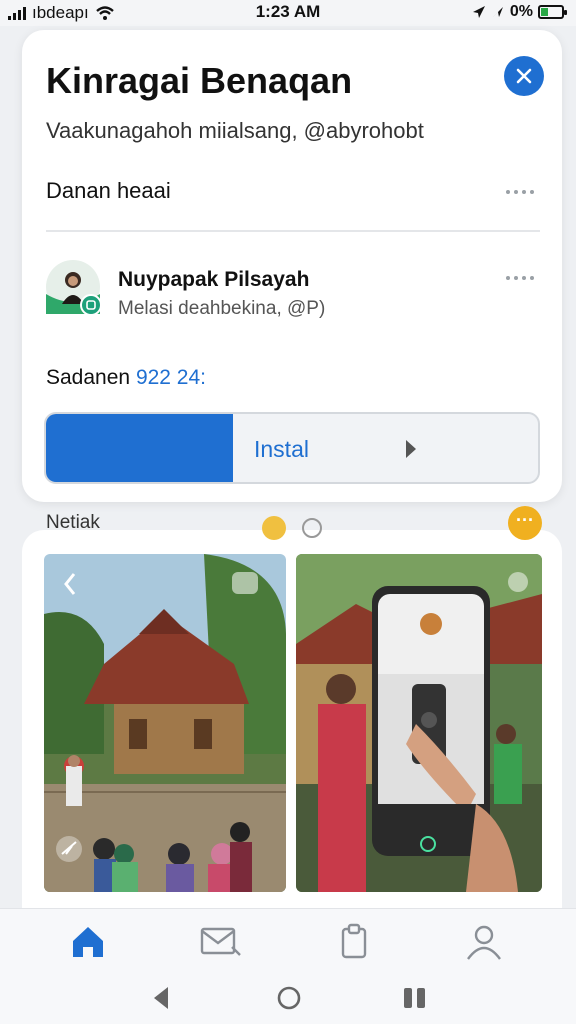 This screenshot has width=576, height=1024. I want to click on recents-icon, so click(415, 998).